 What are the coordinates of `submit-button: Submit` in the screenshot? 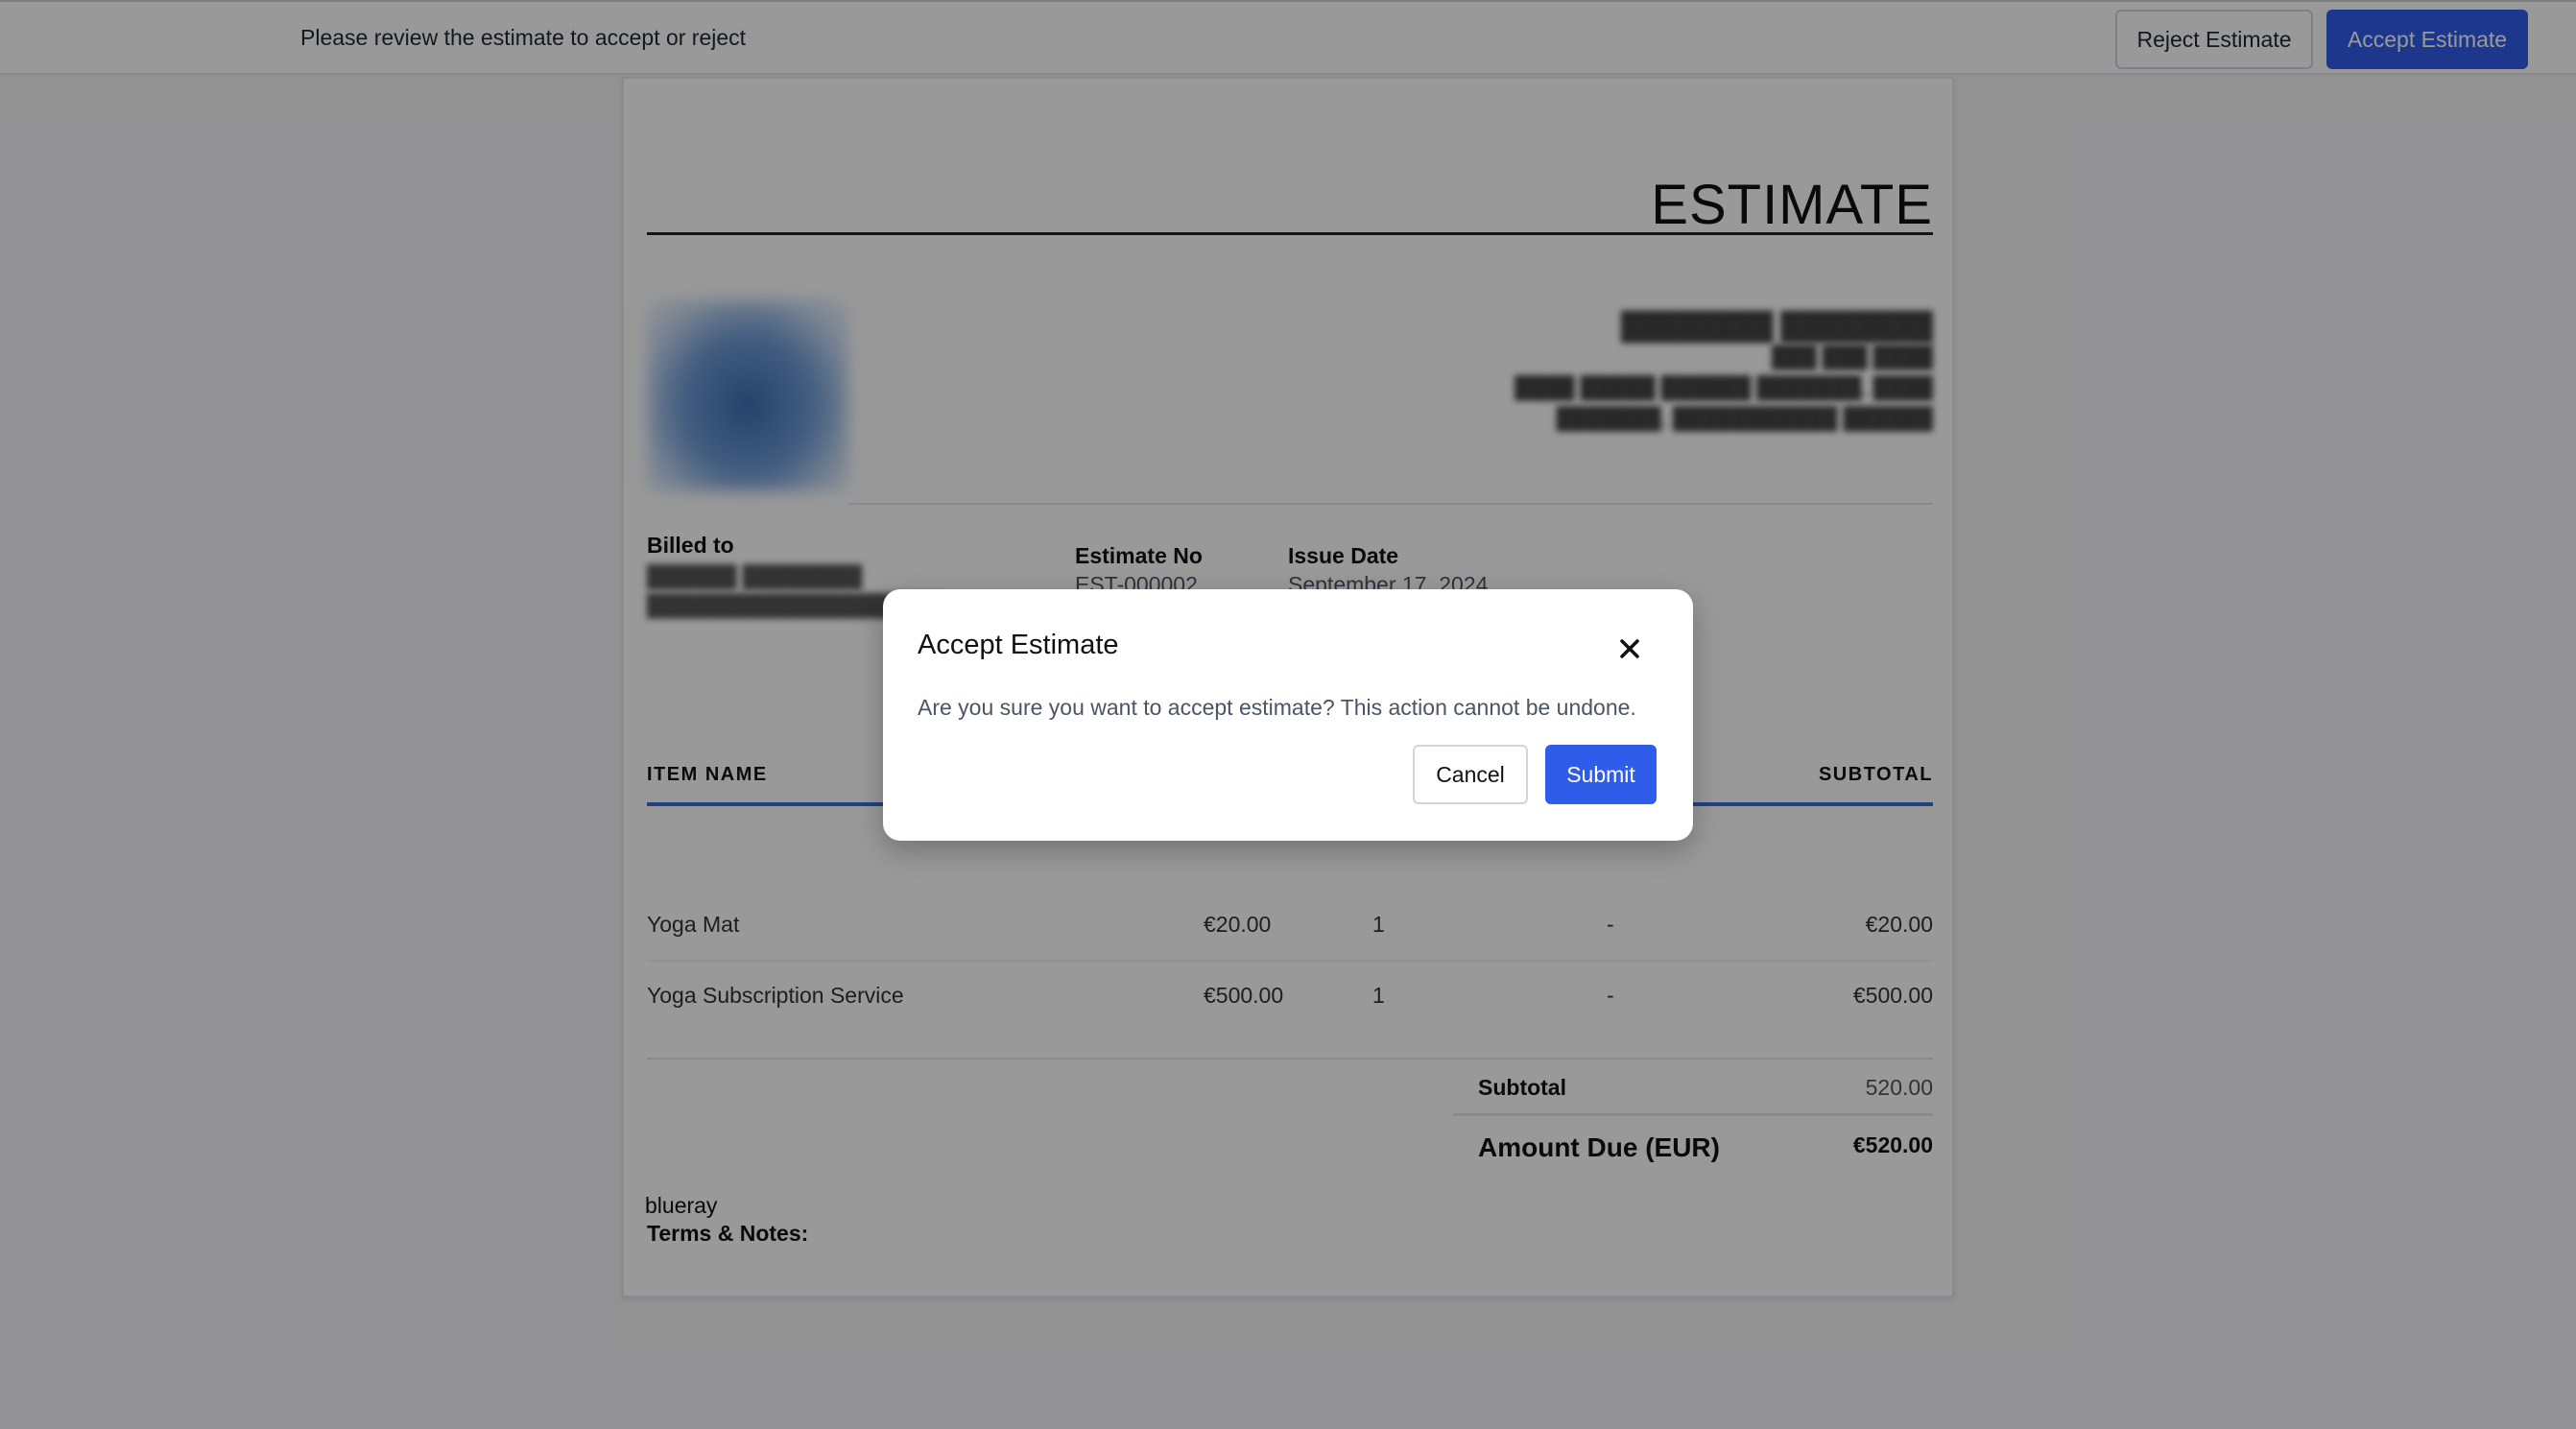 It's located at (1601, 774).